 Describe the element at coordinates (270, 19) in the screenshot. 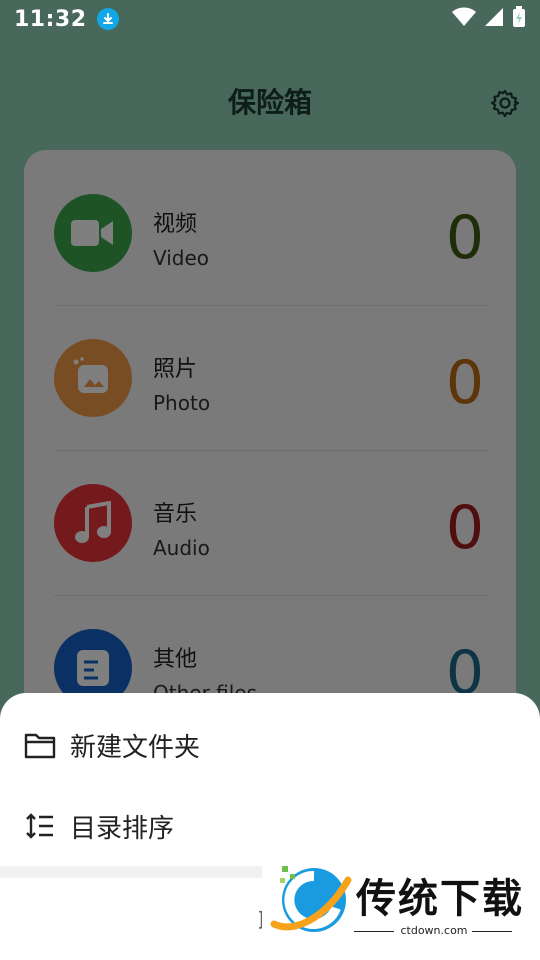

I see `status-bar: 11:32` at that location.